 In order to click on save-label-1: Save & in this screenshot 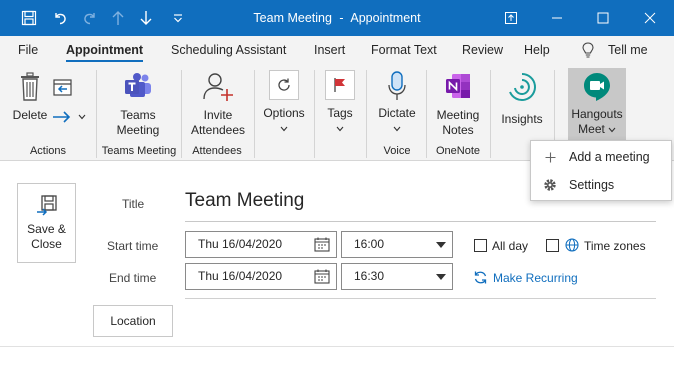, I will do `click(46, 229)`.